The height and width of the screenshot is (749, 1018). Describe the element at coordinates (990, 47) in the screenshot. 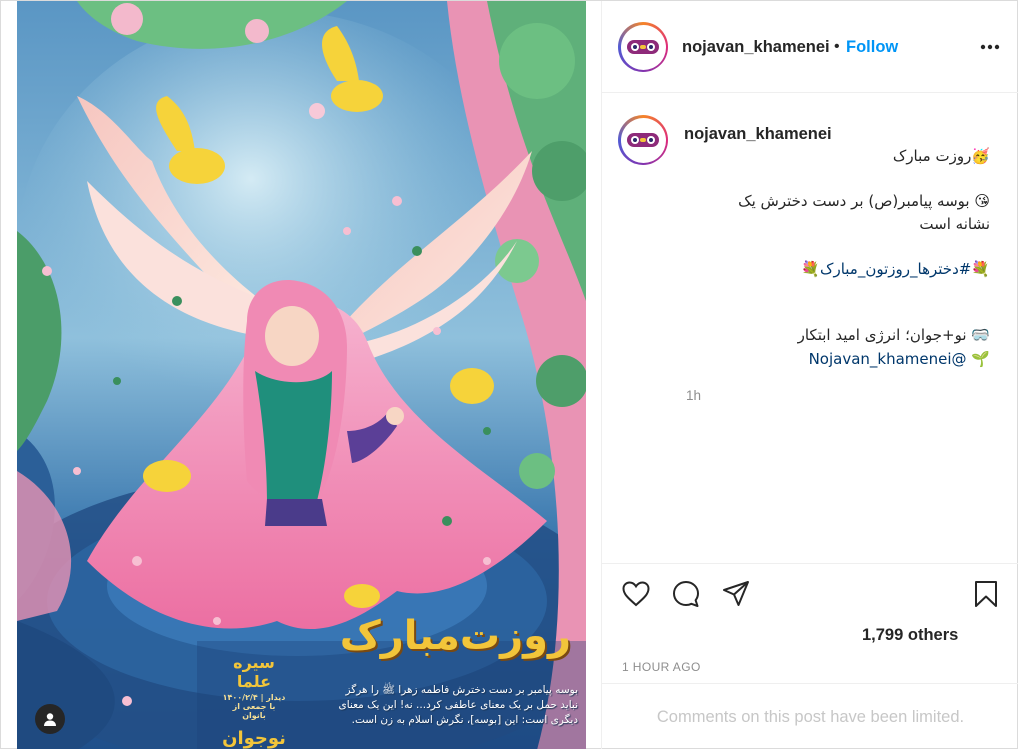

I see `more-horizontal-icon` at that location.